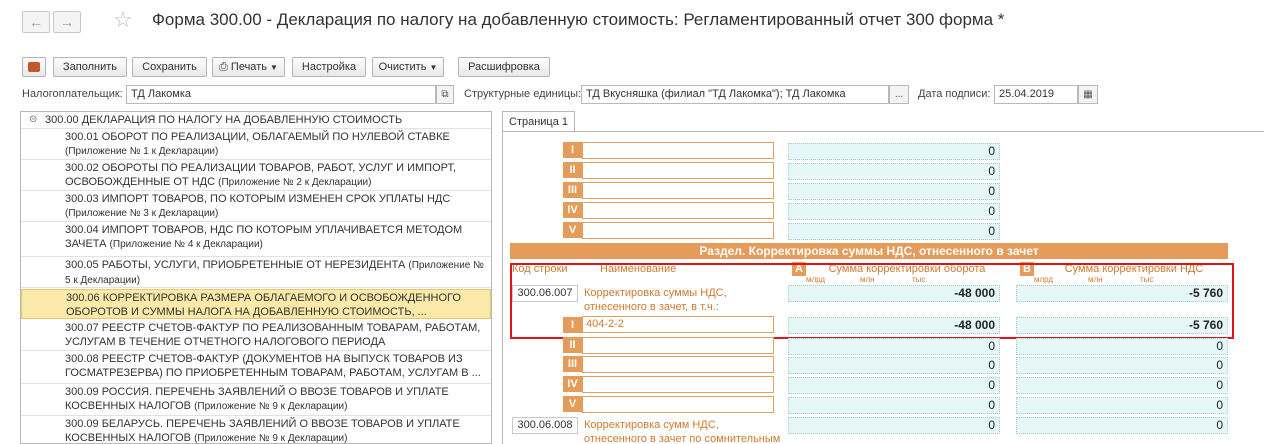  What do you see at coordinates (90, 67) in the screenshot?
I see `fill-button: Заполнить` at bounding box center [90, 67].